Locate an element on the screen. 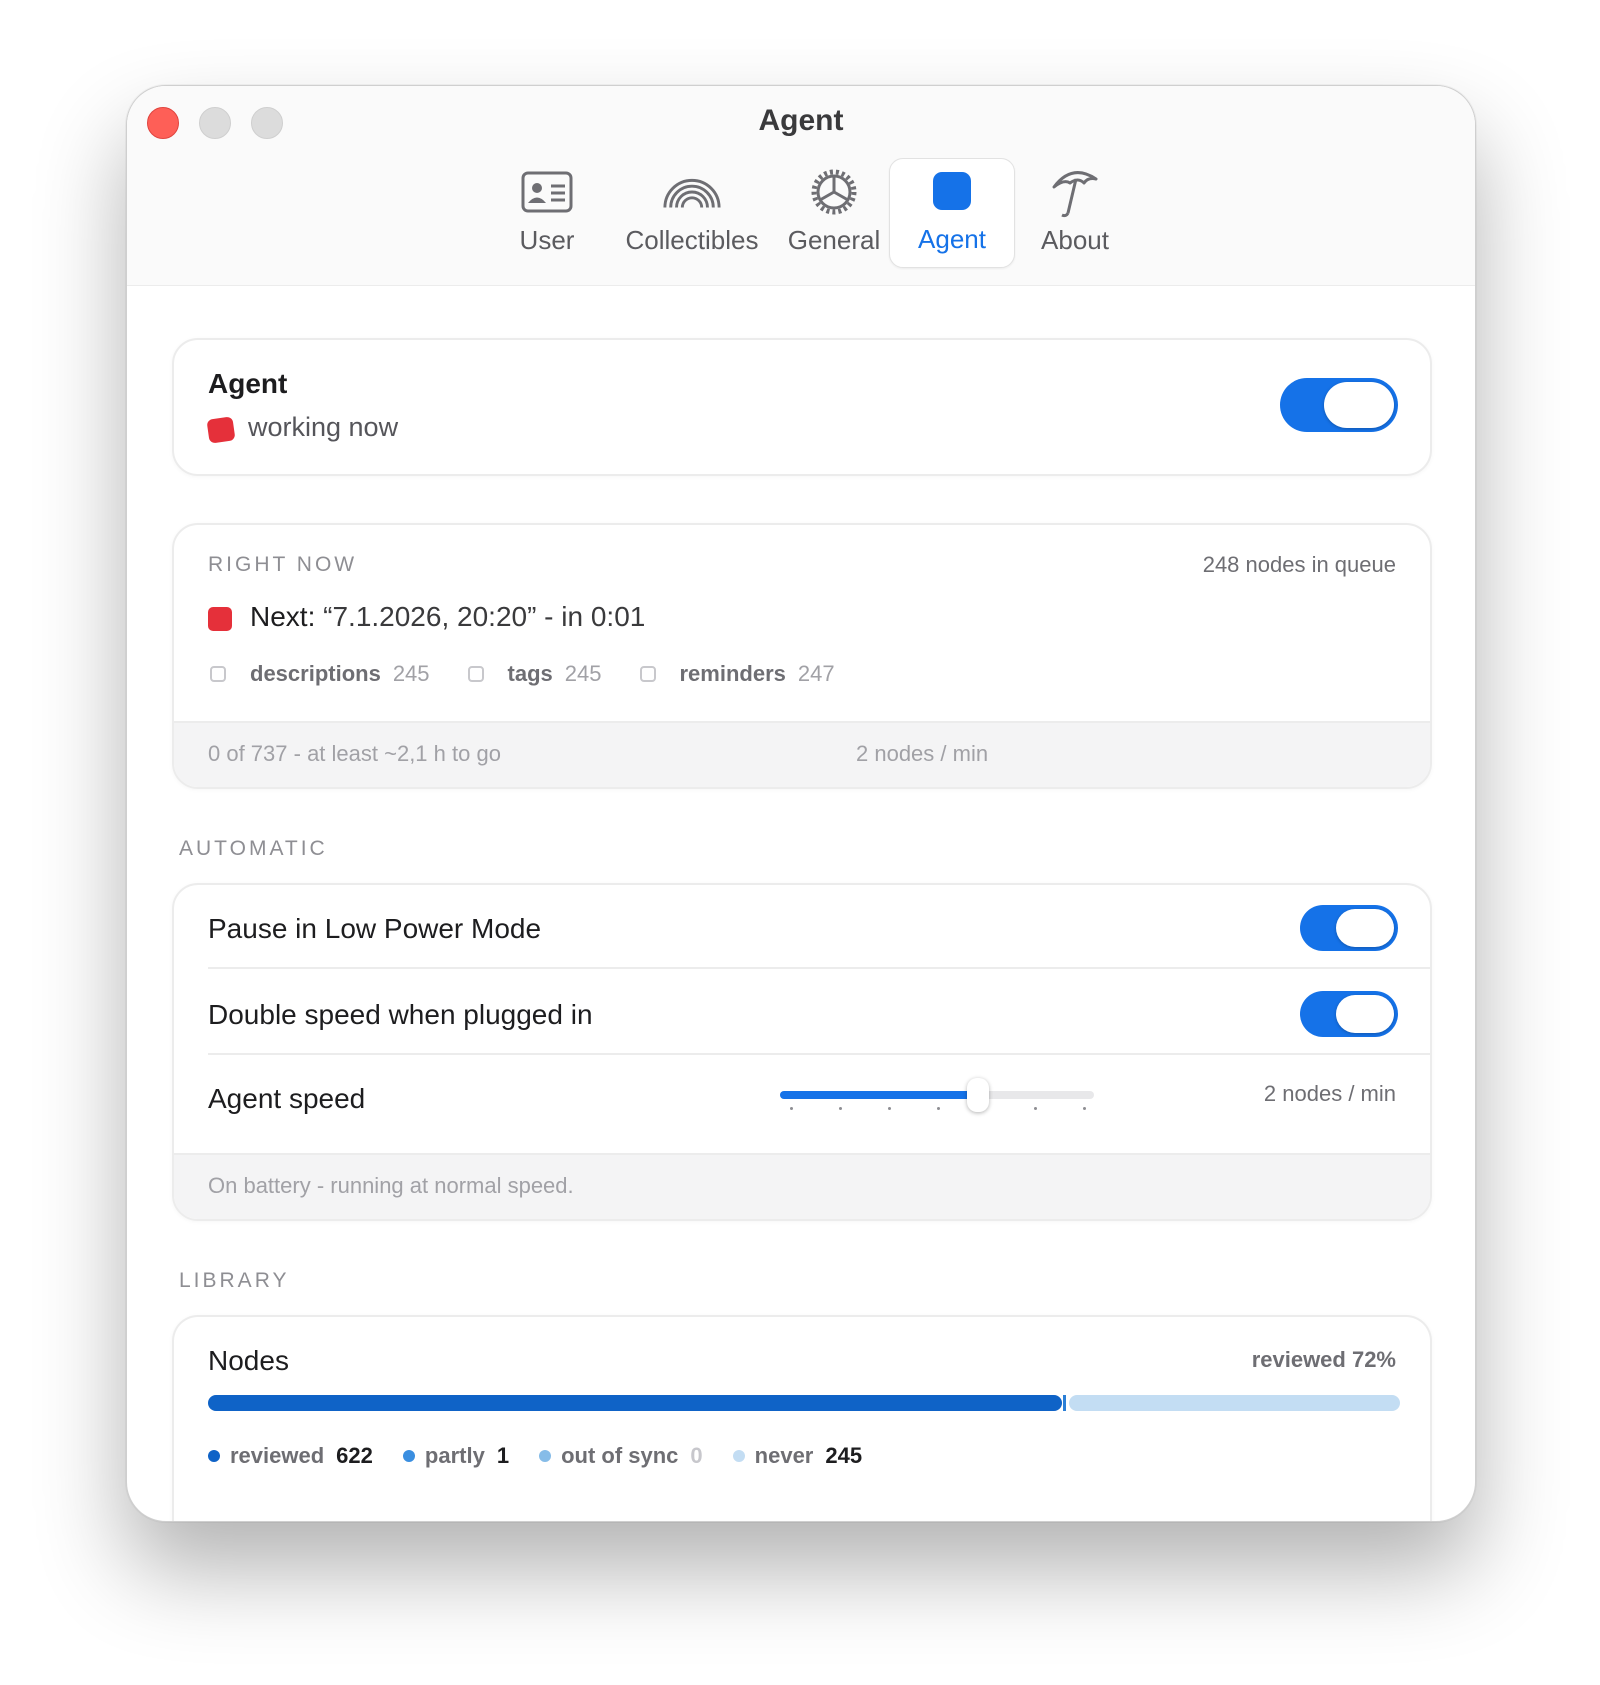 This screenshot has height=1685, width=1600. pause-low-power-toggle is located at coordinates (1349, 928).